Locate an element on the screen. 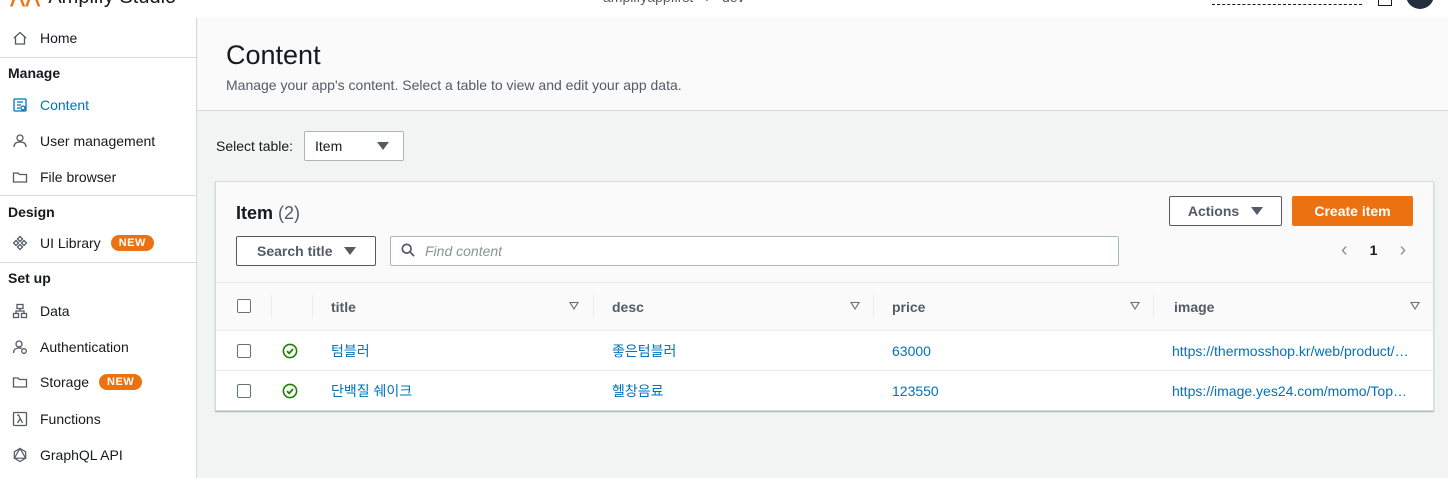 This screenshot has height=478, width=1448. sidebar-item-functions: Functions is located at coordinates (98, 419).